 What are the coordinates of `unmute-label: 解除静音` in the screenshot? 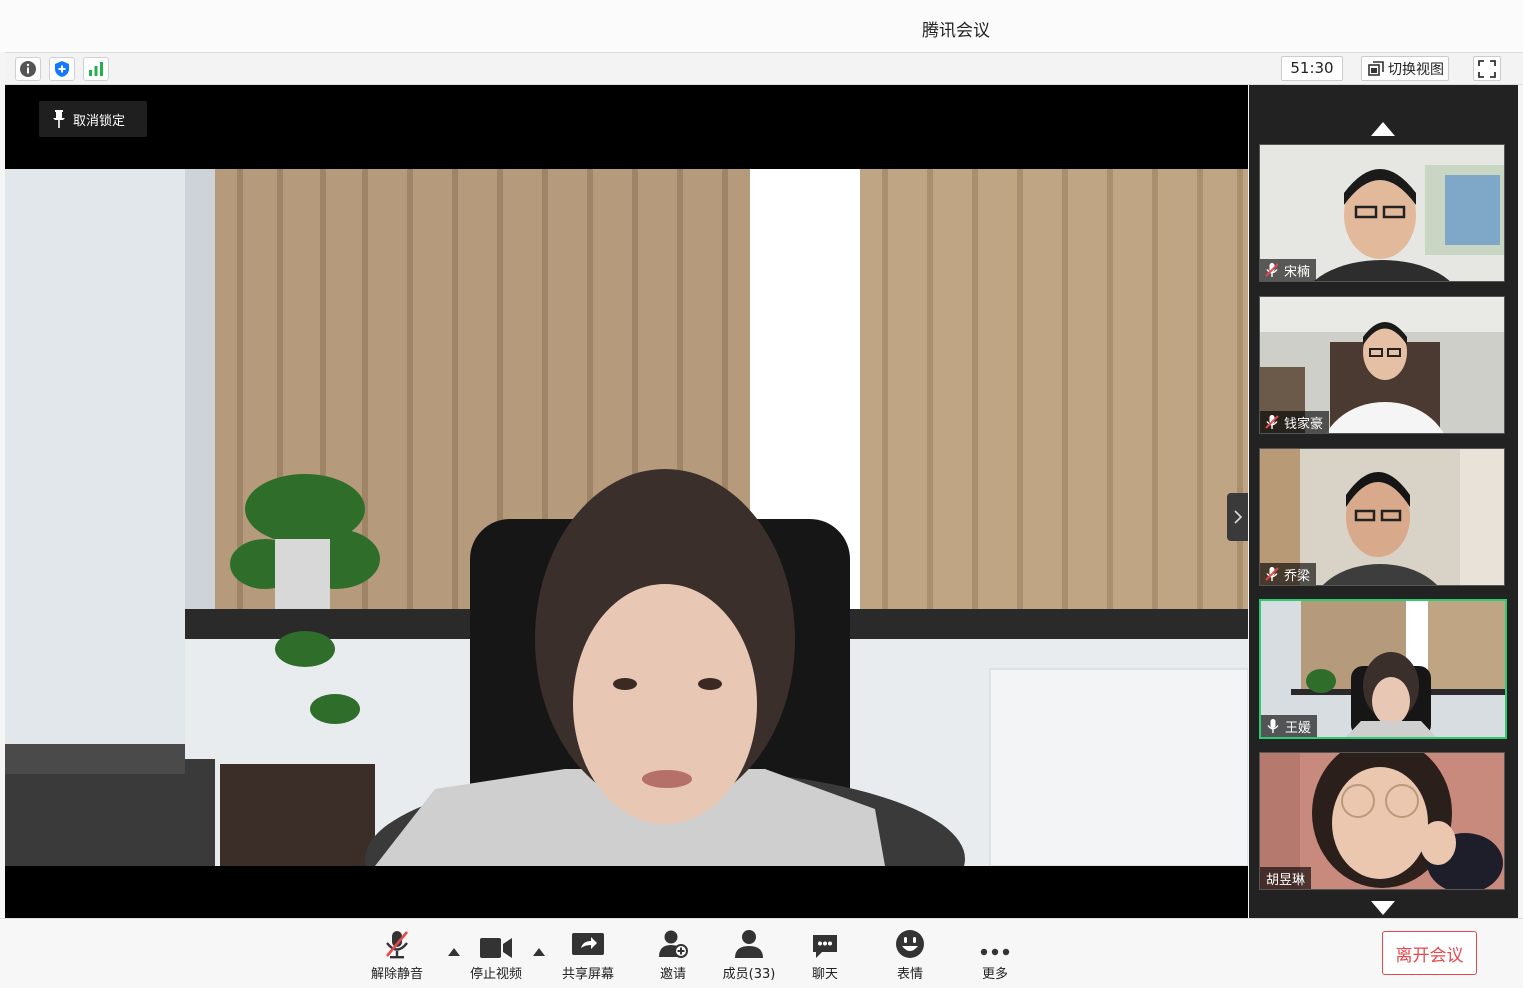 It's located at (396, 974).